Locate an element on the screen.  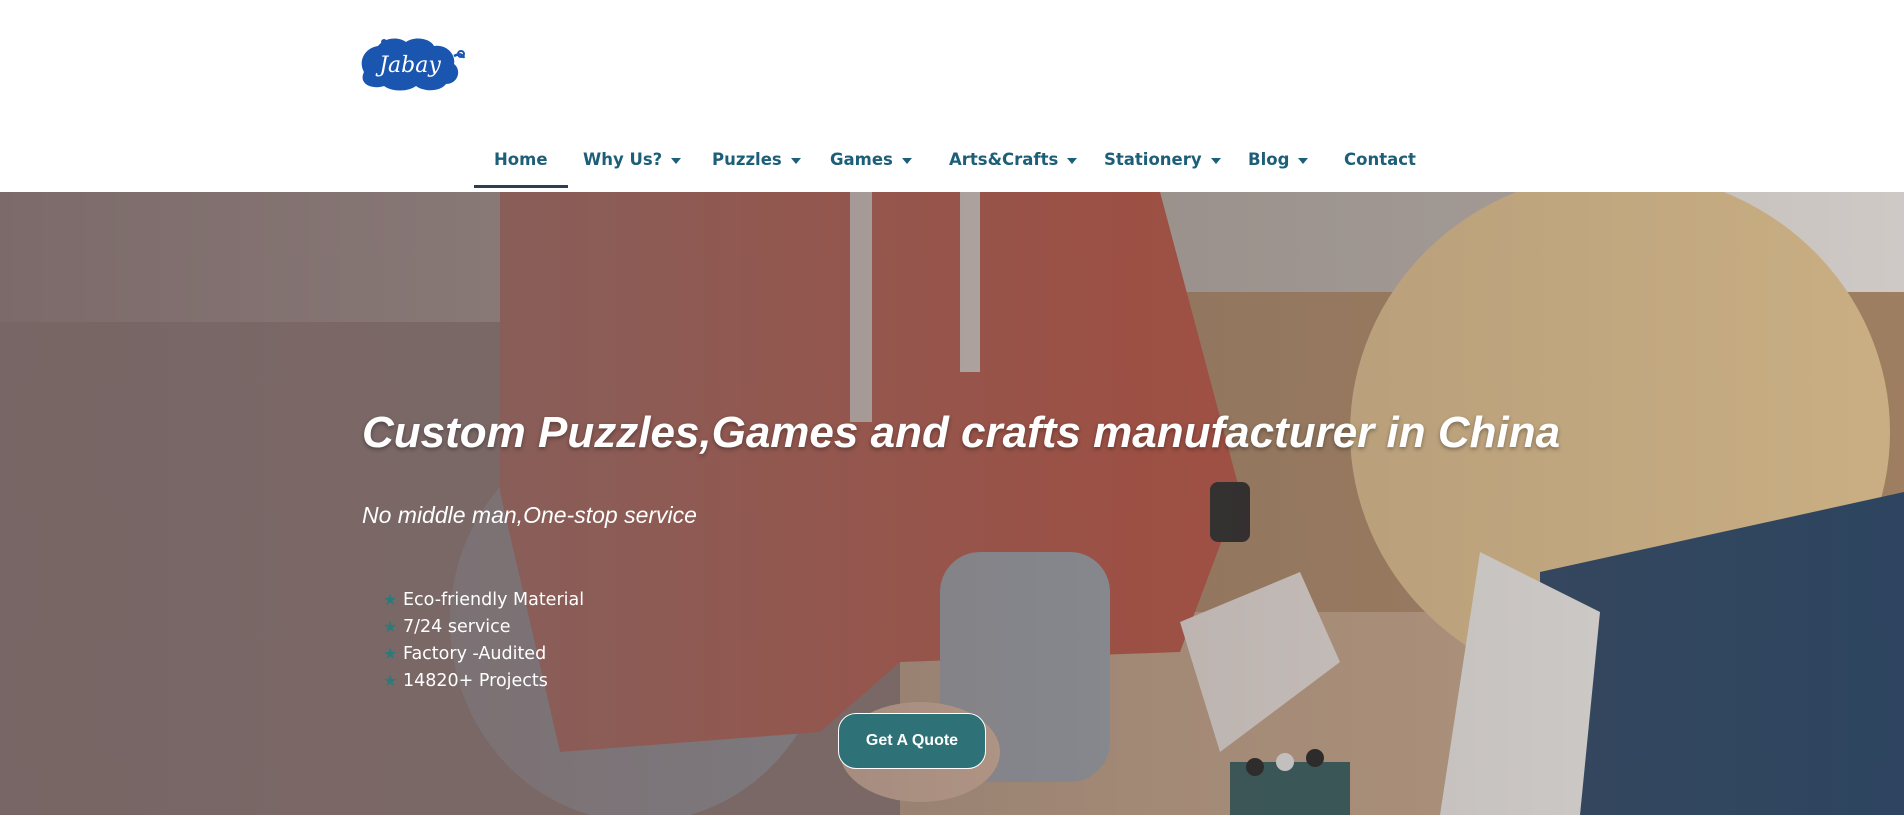
nav-item-label: Why Us? is located at coordinates (623, 159).